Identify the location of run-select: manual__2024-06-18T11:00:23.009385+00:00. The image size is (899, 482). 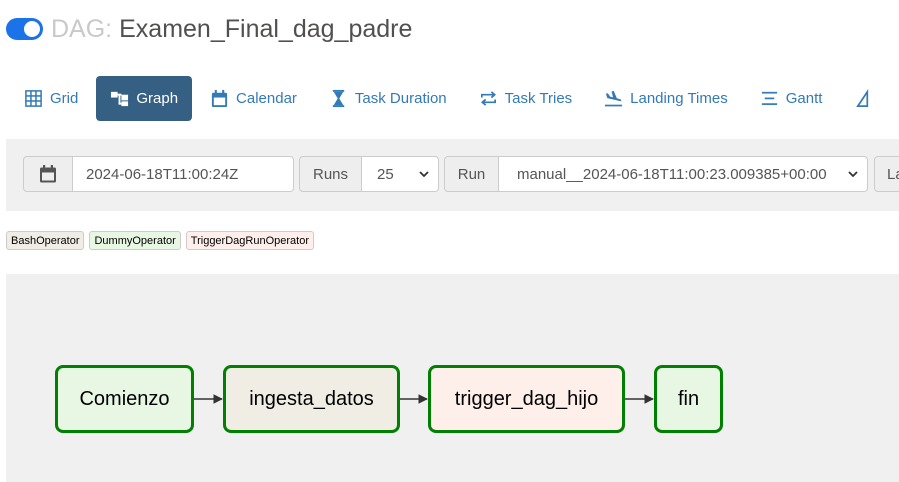
(683, 174).